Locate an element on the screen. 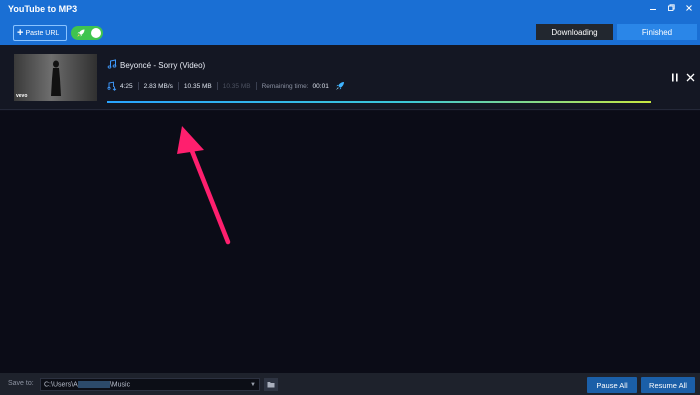 This screenshot has width=700, height=395. app-title: YouTube to MP3 is located at coordinates (43, 9).